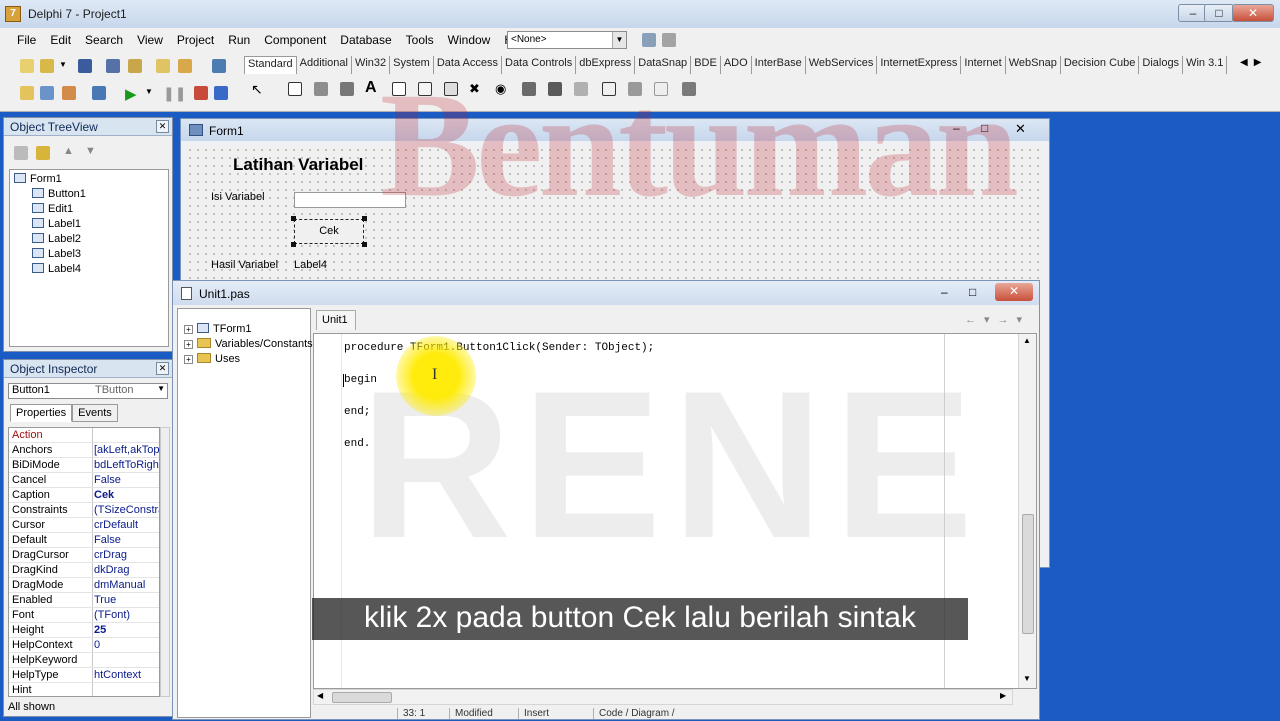  What do you see at coordinates (195, 41) in the screenshot?
I see `menu-project: Project` at bounding box center [195, 41].